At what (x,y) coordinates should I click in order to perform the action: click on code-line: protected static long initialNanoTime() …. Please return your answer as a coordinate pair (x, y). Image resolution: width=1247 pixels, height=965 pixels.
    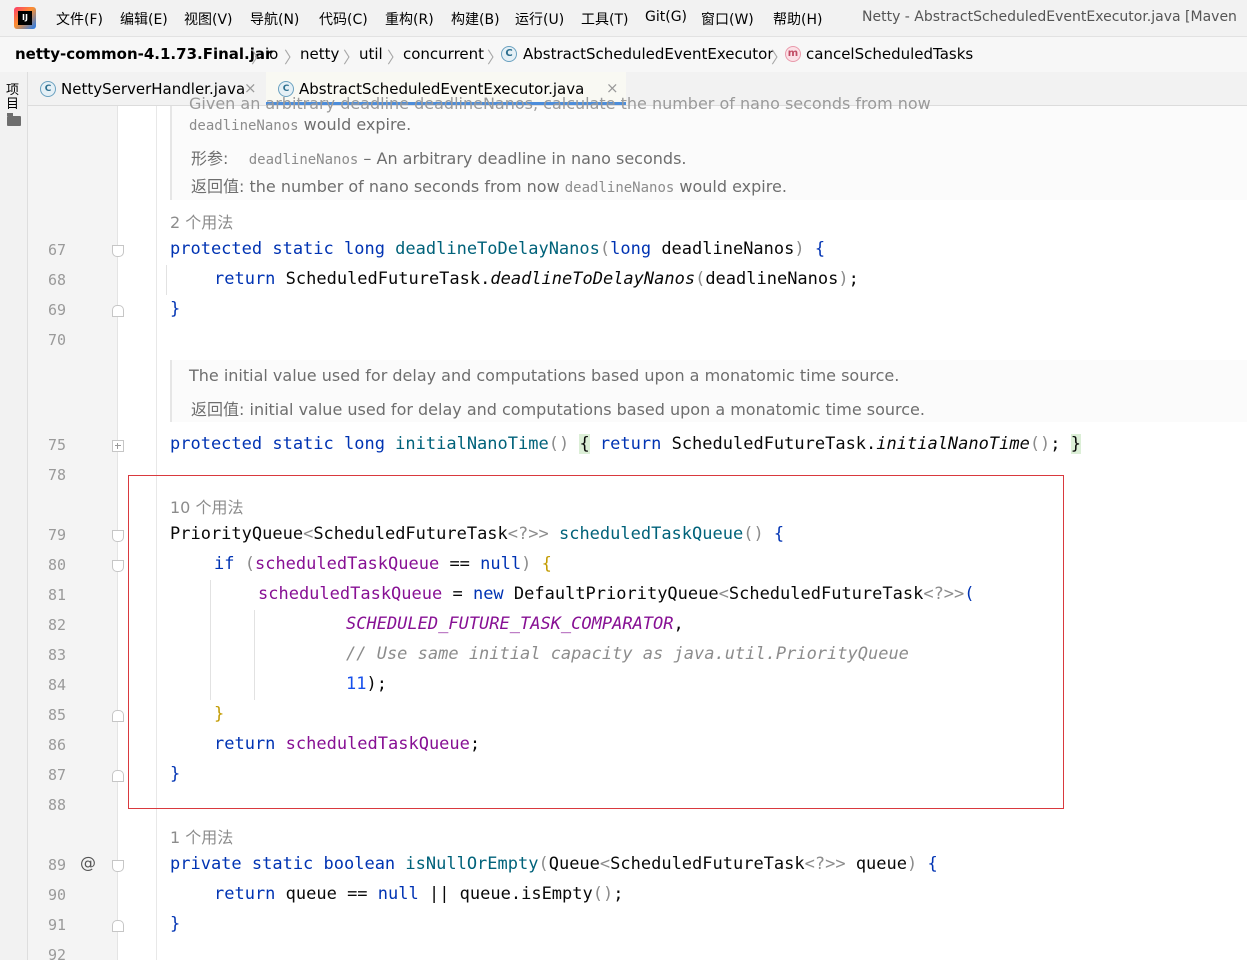
    Looking at the image, I should click on (626, 444).